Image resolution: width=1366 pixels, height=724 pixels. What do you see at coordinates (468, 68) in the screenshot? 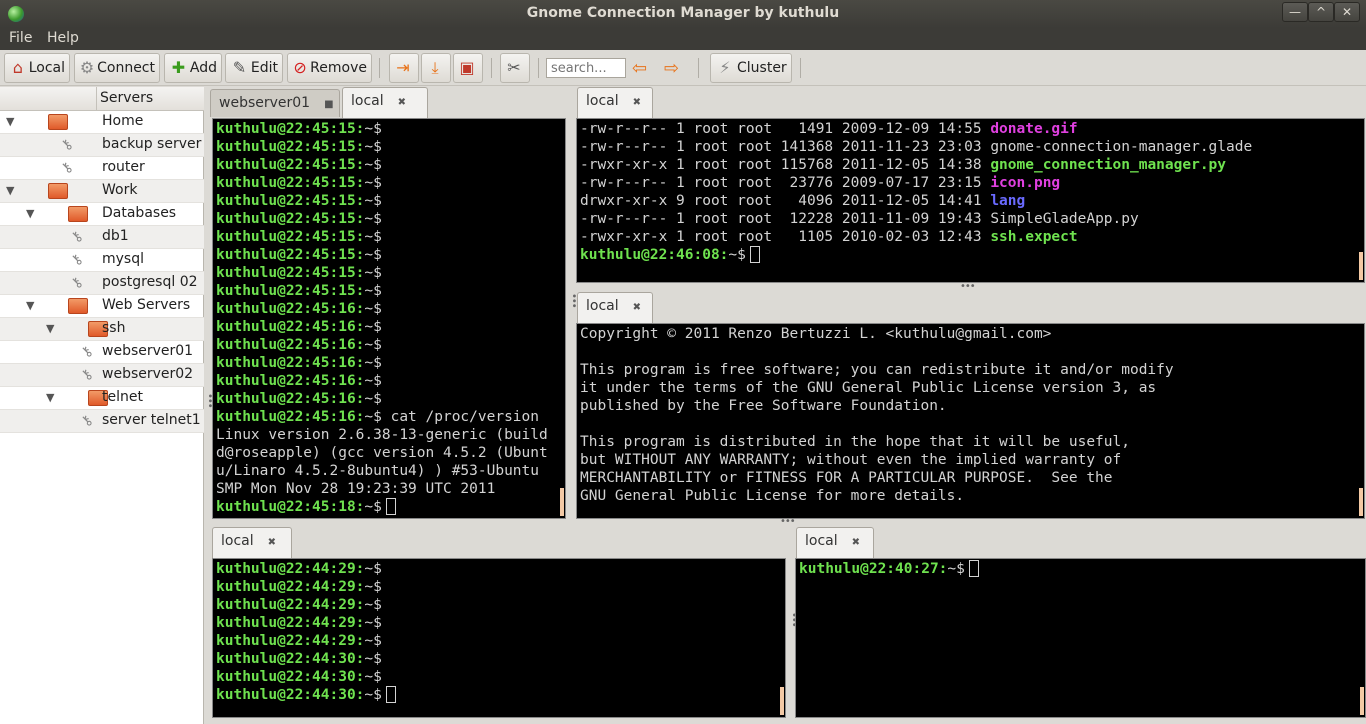
I see `unsplit-button: ▣` at bounding box center [468, 68].